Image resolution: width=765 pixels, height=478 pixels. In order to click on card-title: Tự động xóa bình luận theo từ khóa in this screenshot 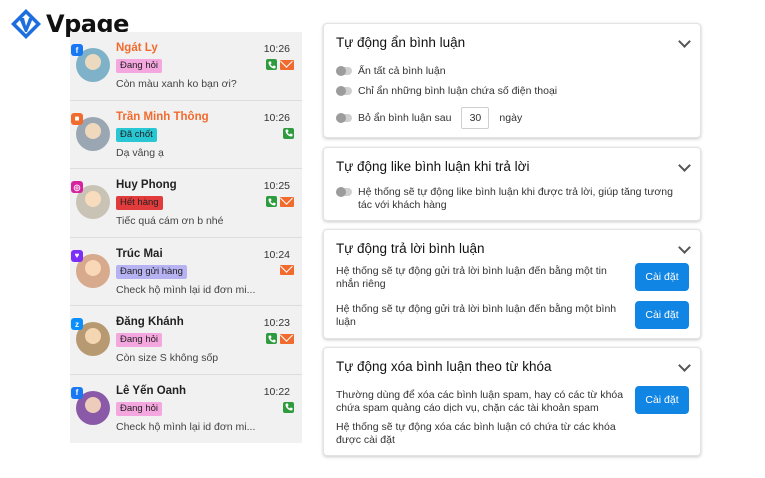, I will do `click(444, 366)`.